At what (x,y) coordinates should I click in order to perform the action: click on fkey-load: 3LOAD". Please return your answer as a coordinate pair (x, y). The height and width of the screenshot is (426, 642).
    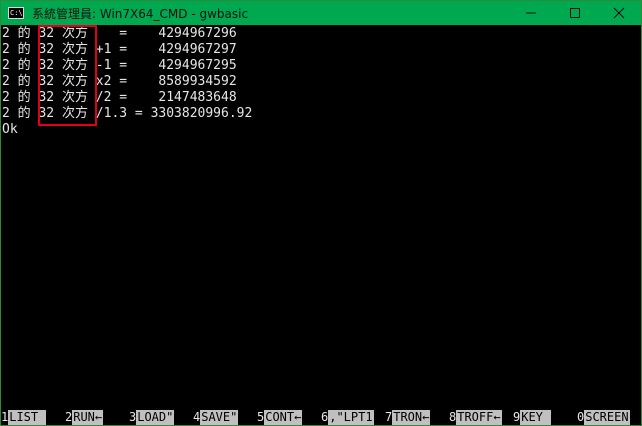
    Looking at the image, I should click on (152, 417).